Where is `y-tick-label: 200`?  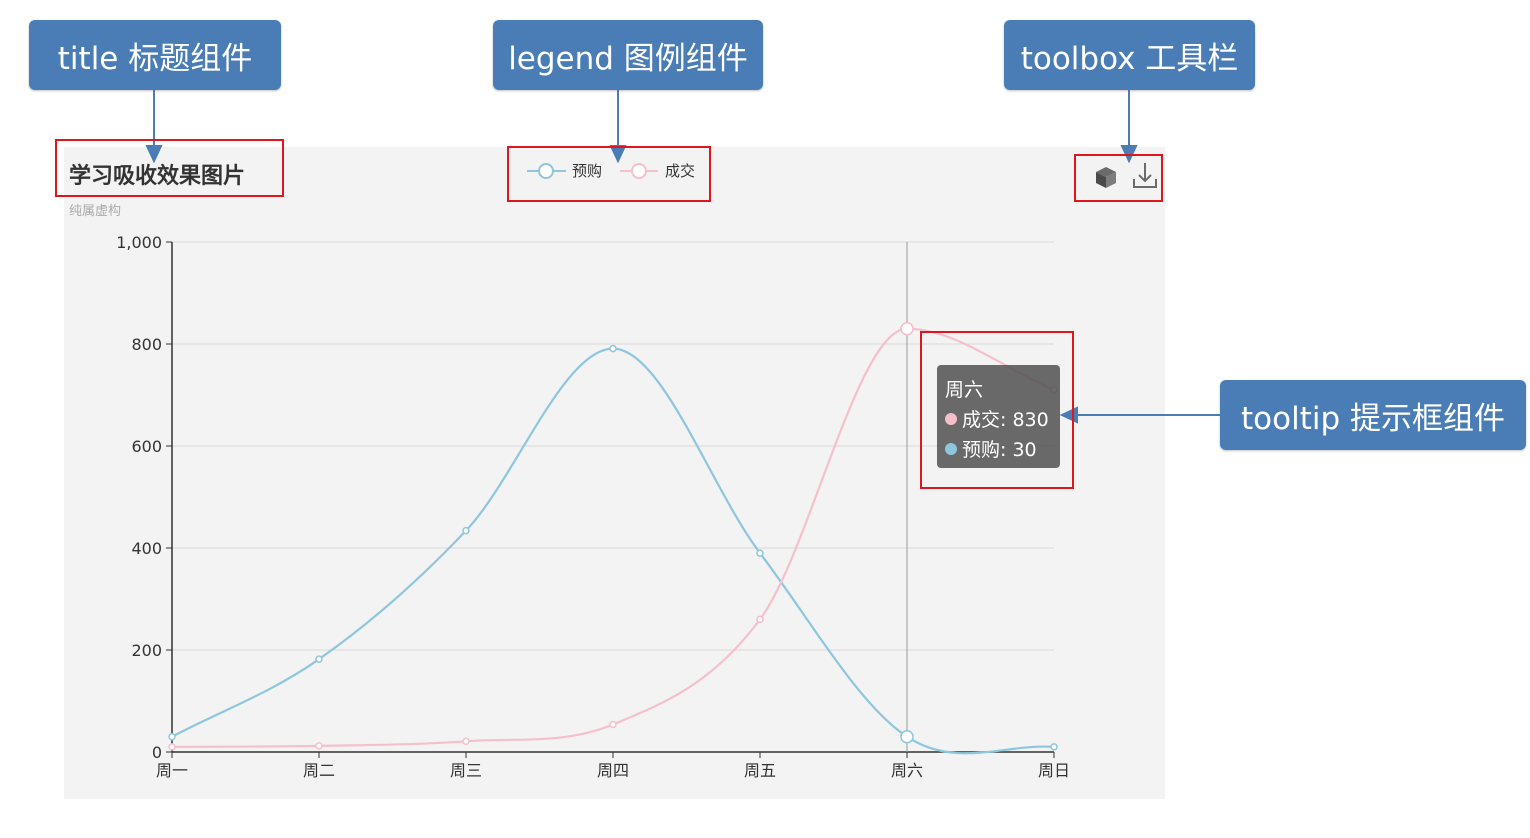
y-tick-label: 200 is located at coordinates (146, 650).